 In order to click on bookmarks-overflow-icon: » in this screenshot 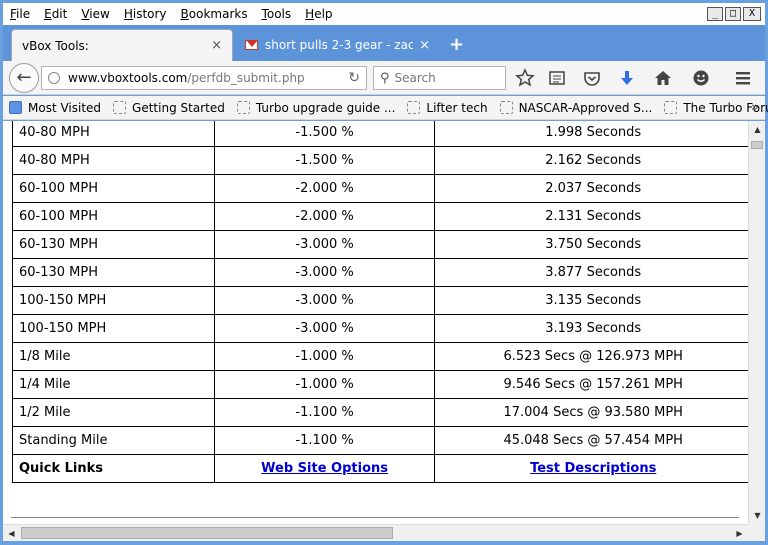, I will do `click(755, 107)`.